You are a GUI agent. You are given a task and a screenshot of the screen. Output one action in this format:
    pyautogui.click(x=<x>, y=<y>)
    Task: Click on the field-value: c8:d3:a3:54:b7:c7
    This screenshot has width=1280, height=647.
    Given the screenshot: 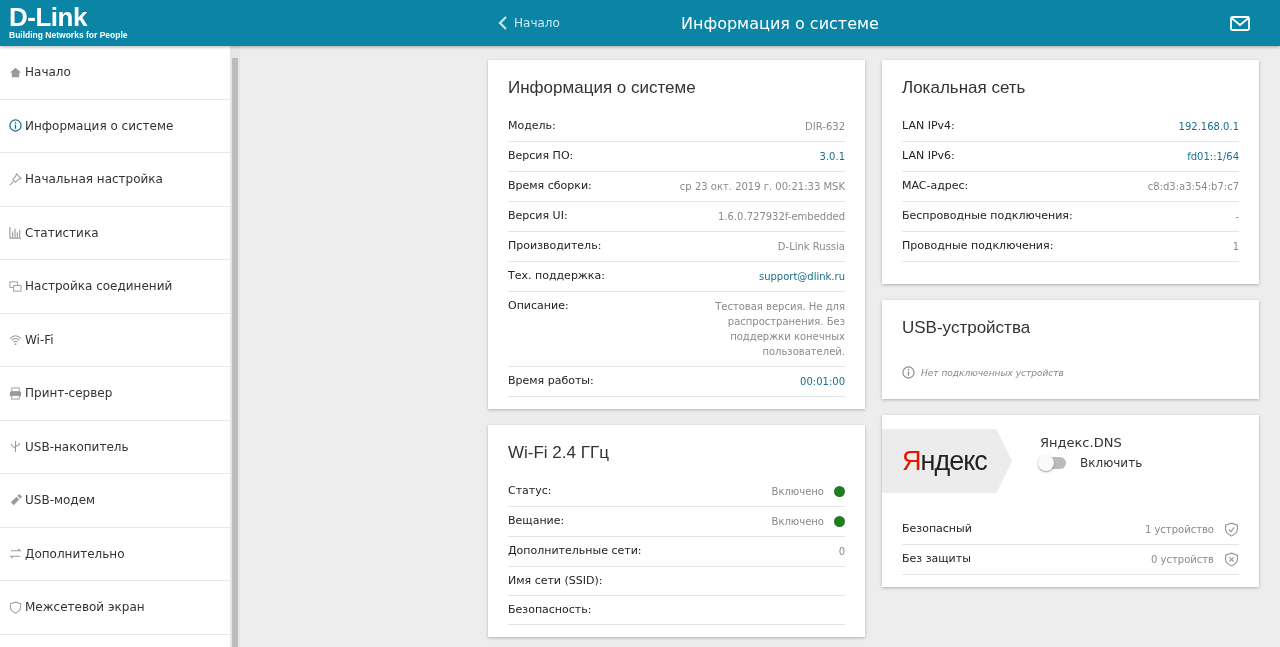 What is the action you would take?
    pyautogui.click(x=1193, y=187)
    